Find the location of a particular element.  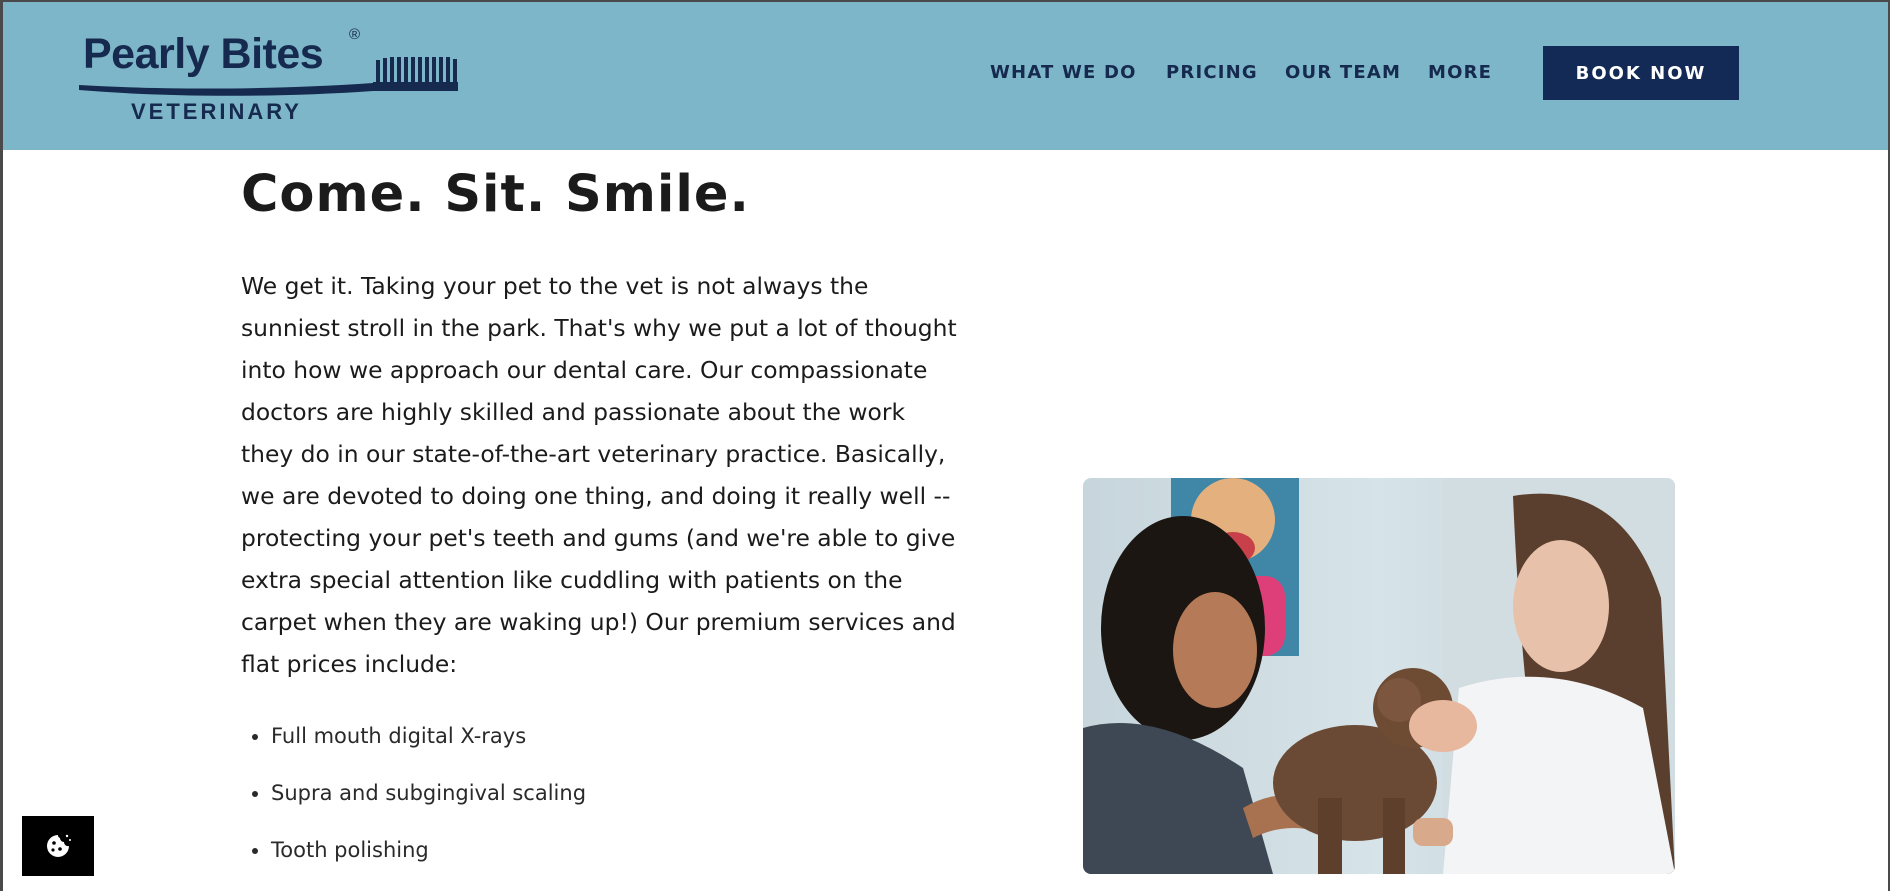

toothbrush-icon is located at coordinates (268, 76).